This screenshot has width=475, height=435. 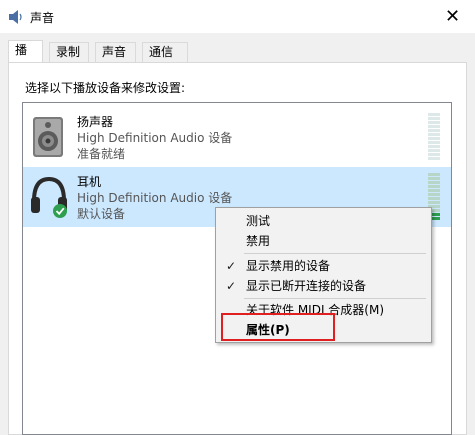 I want to click on title-bar: 声音 ✕, so click(x=237, y=16).